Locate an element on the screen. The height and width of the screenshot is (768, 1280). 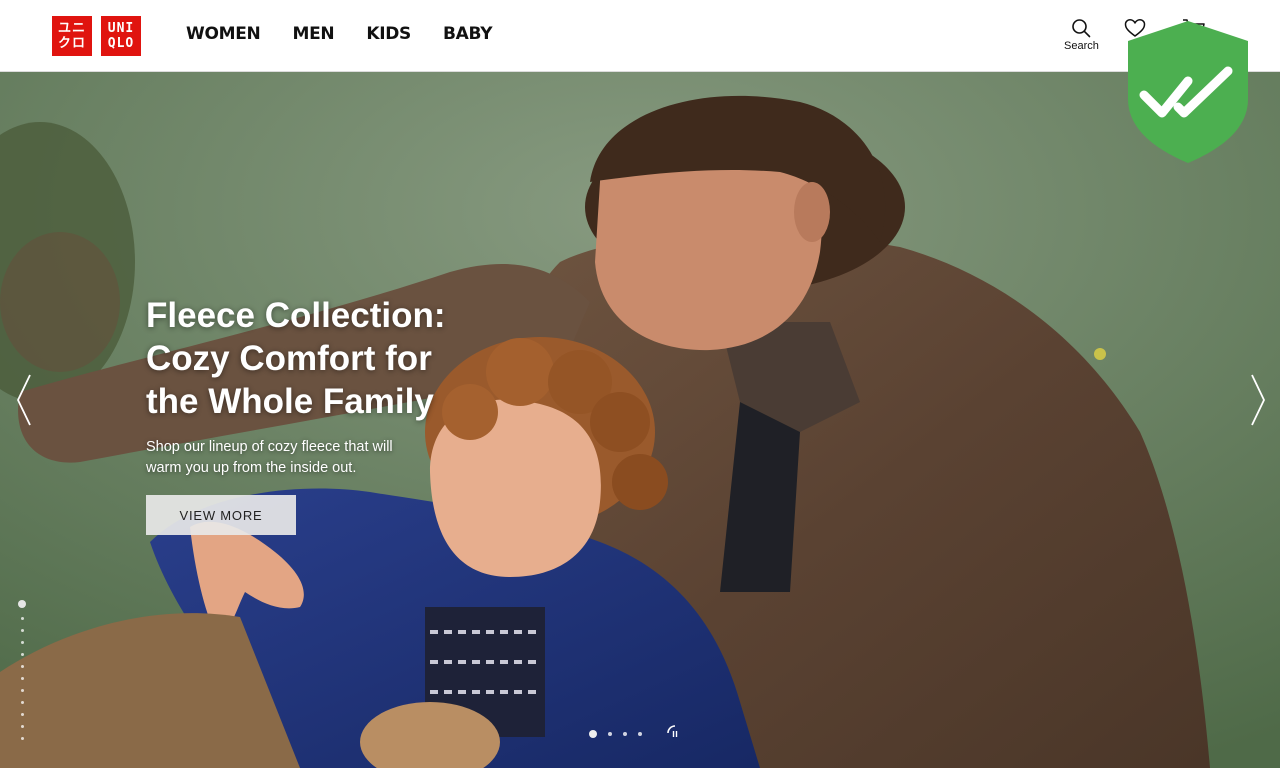
logo-latin-block: UNI QLO is located at coordinates (121, 36).